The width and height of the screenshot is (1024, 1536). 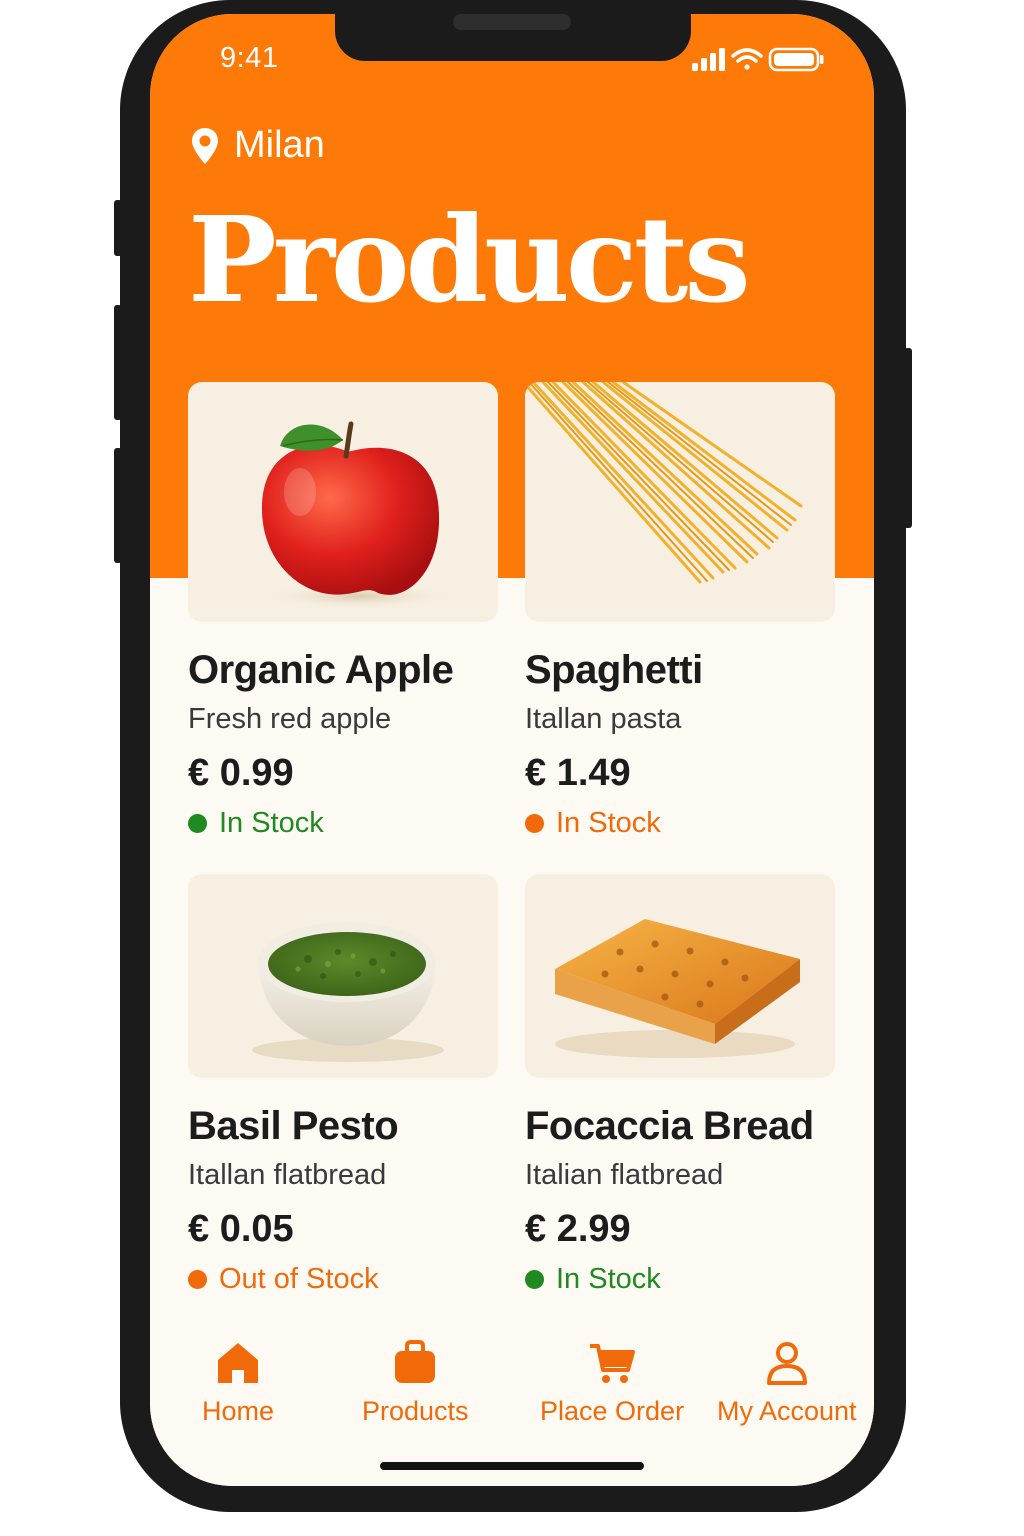 What do you see at coordinates (680, 502) in the screenshot?
I see `product-image-spaghetti` at bounding box center [680, 502].